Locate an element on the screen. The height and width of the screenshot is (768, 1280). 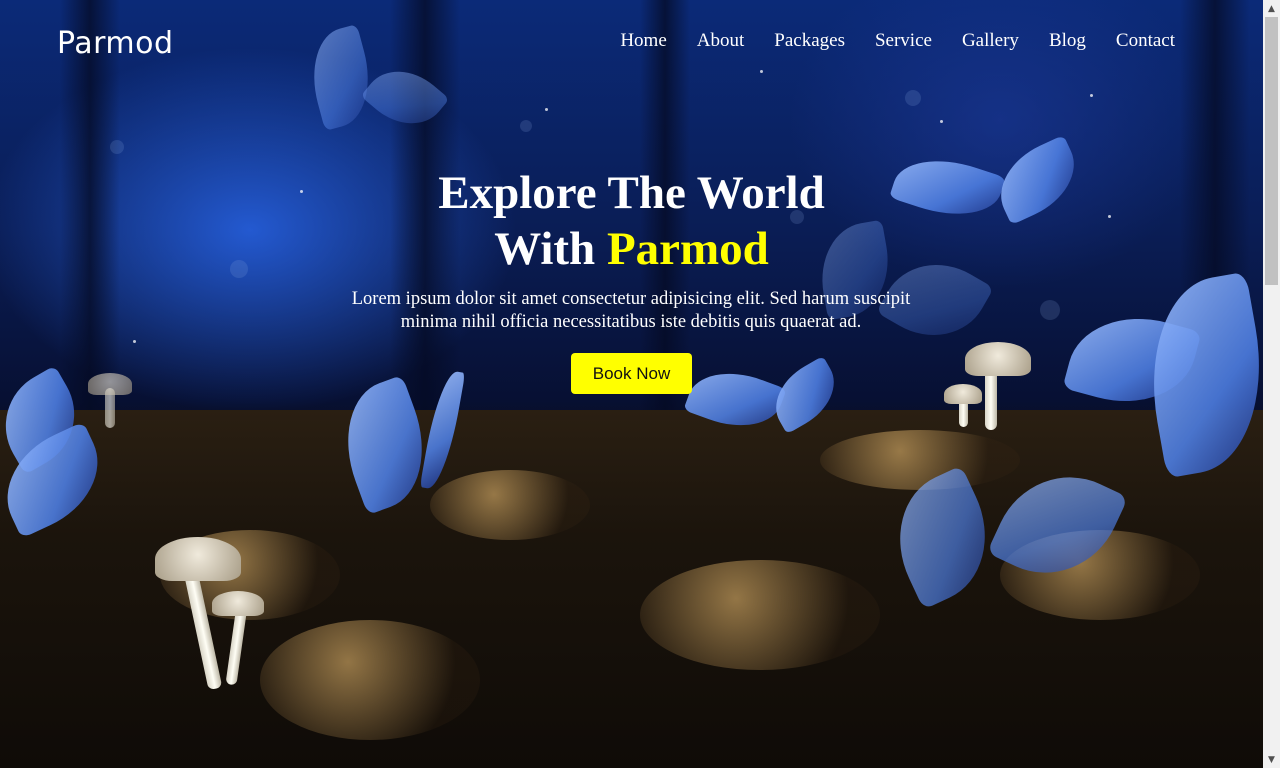
scroll-up-icon: ▲ is located at coordinates (1271, 8).